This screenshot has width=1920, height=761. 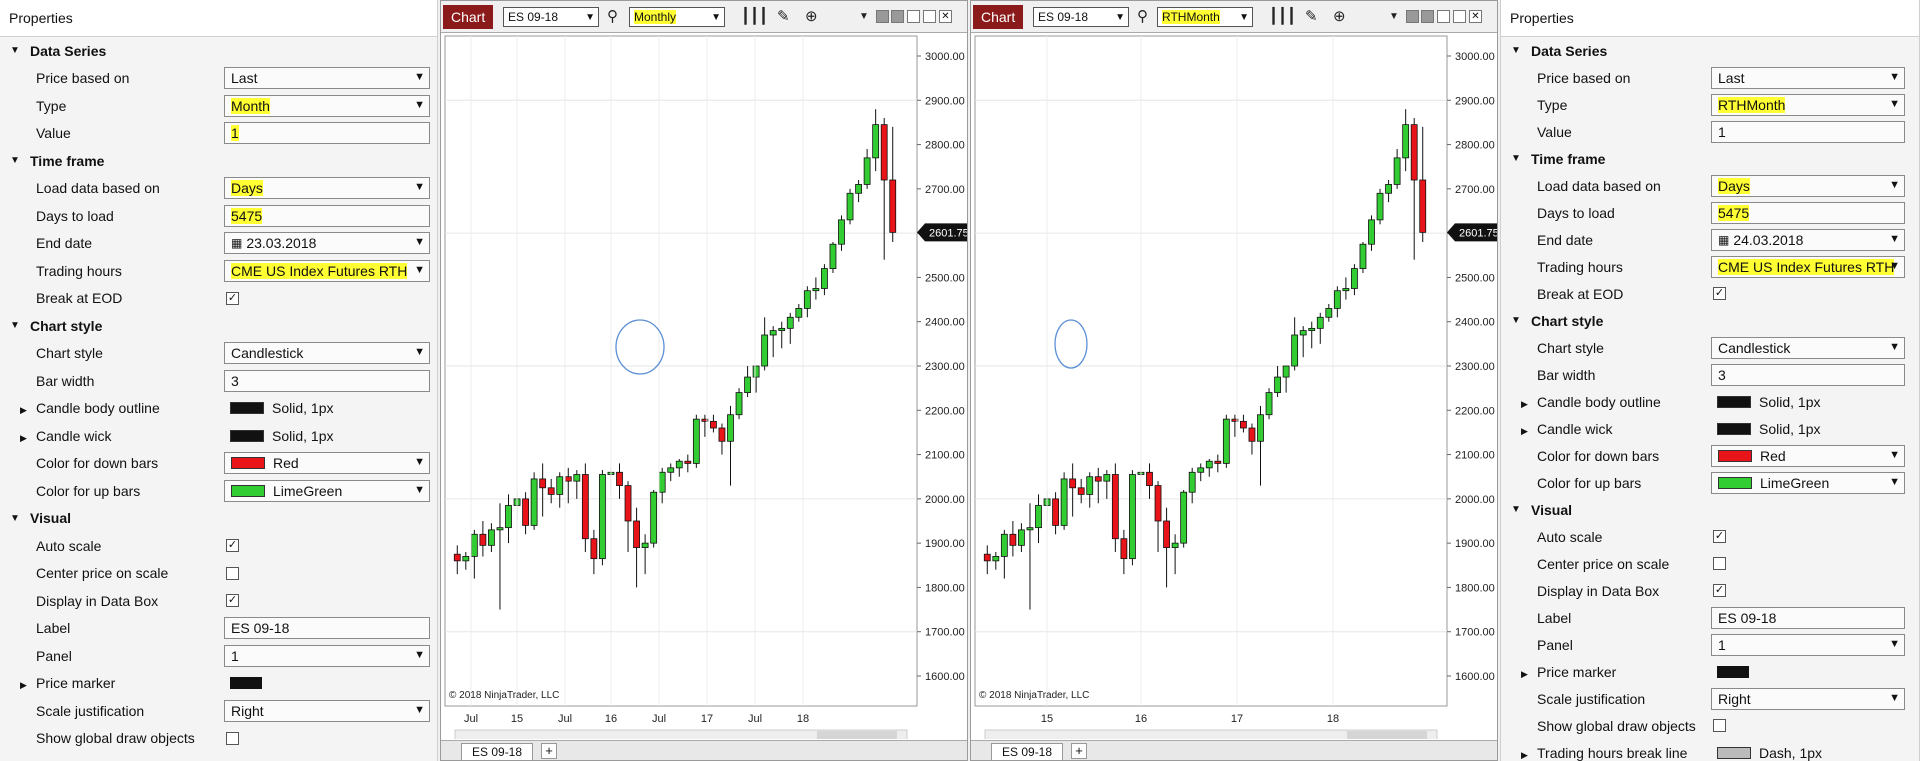 I want to click on minimize-icon, so click(x=1443, y=16).